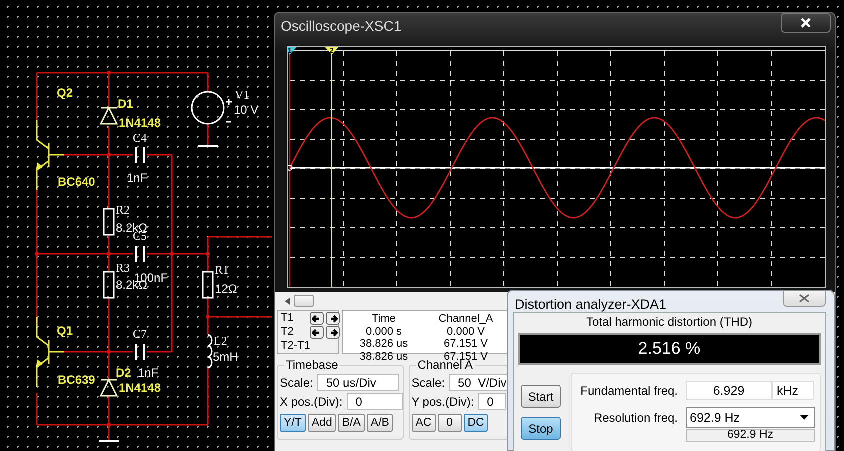 The width and height of the screenshot is (844, 451). Describe the element at coordinates (450, 423) in the screenshot. I see `coupling-button: 0` at that location.